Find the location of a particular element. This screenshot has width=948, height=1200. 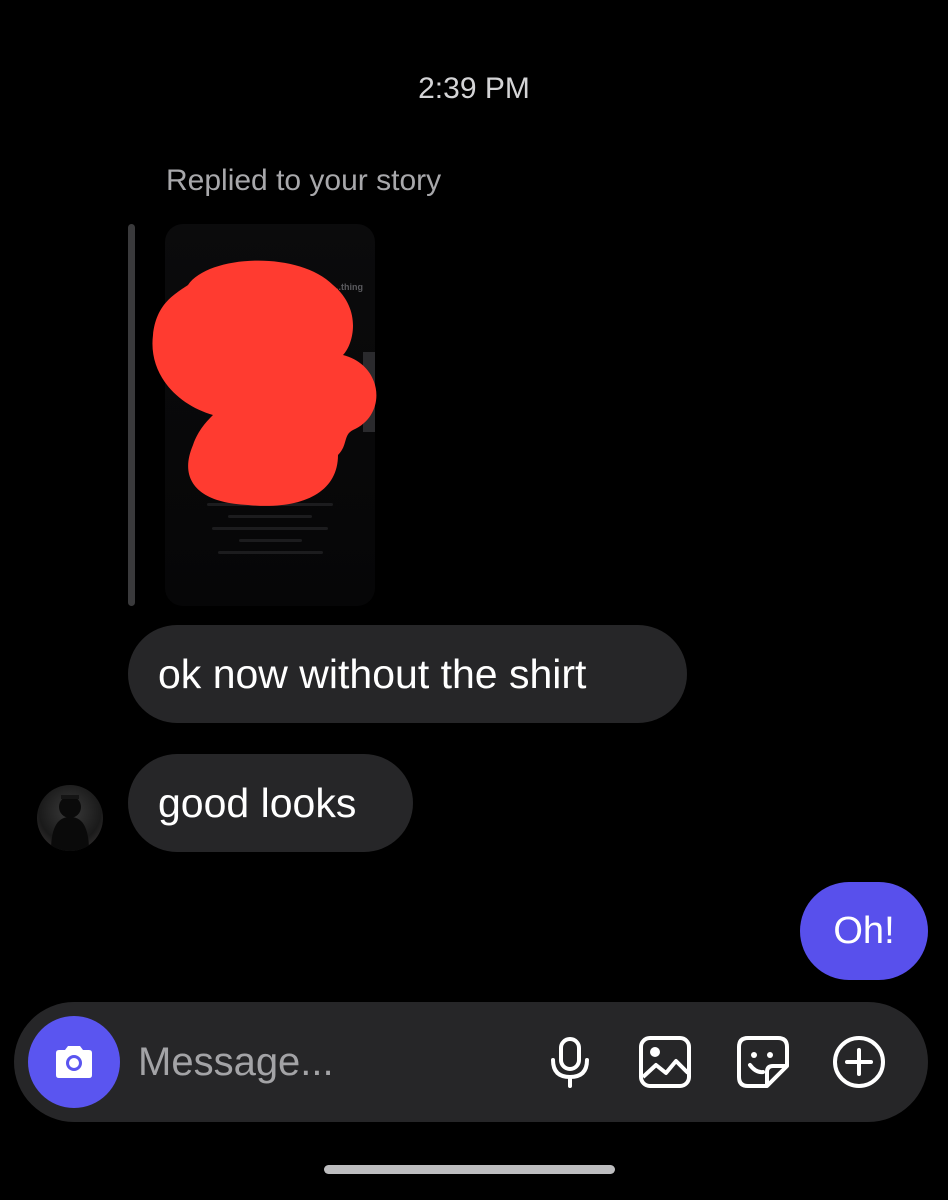

gallery-button is located at coordinates (665, 1062).